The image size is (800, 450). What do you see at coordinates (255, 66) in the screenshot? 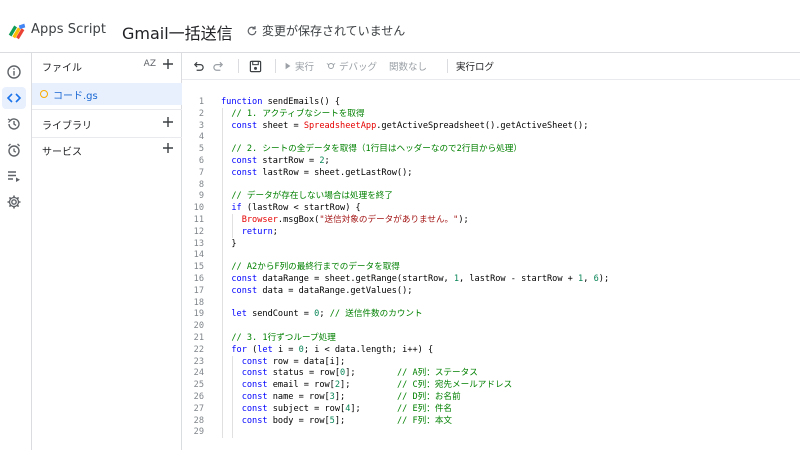
I see `save-button` at bounding box center [255, 66].